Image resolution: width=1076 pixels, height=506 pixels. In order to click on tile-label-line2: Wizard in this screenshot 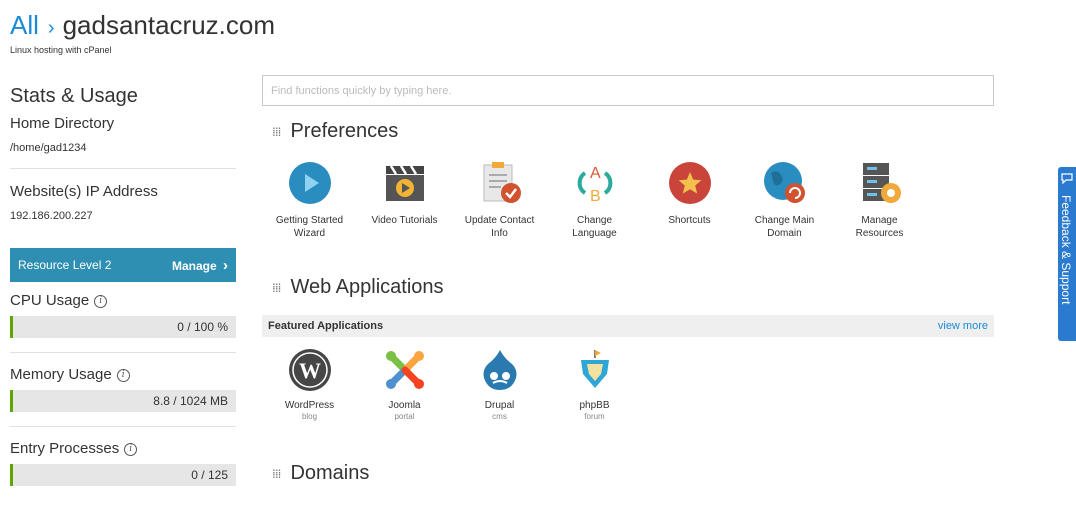, I will do `click(309, 233)`.